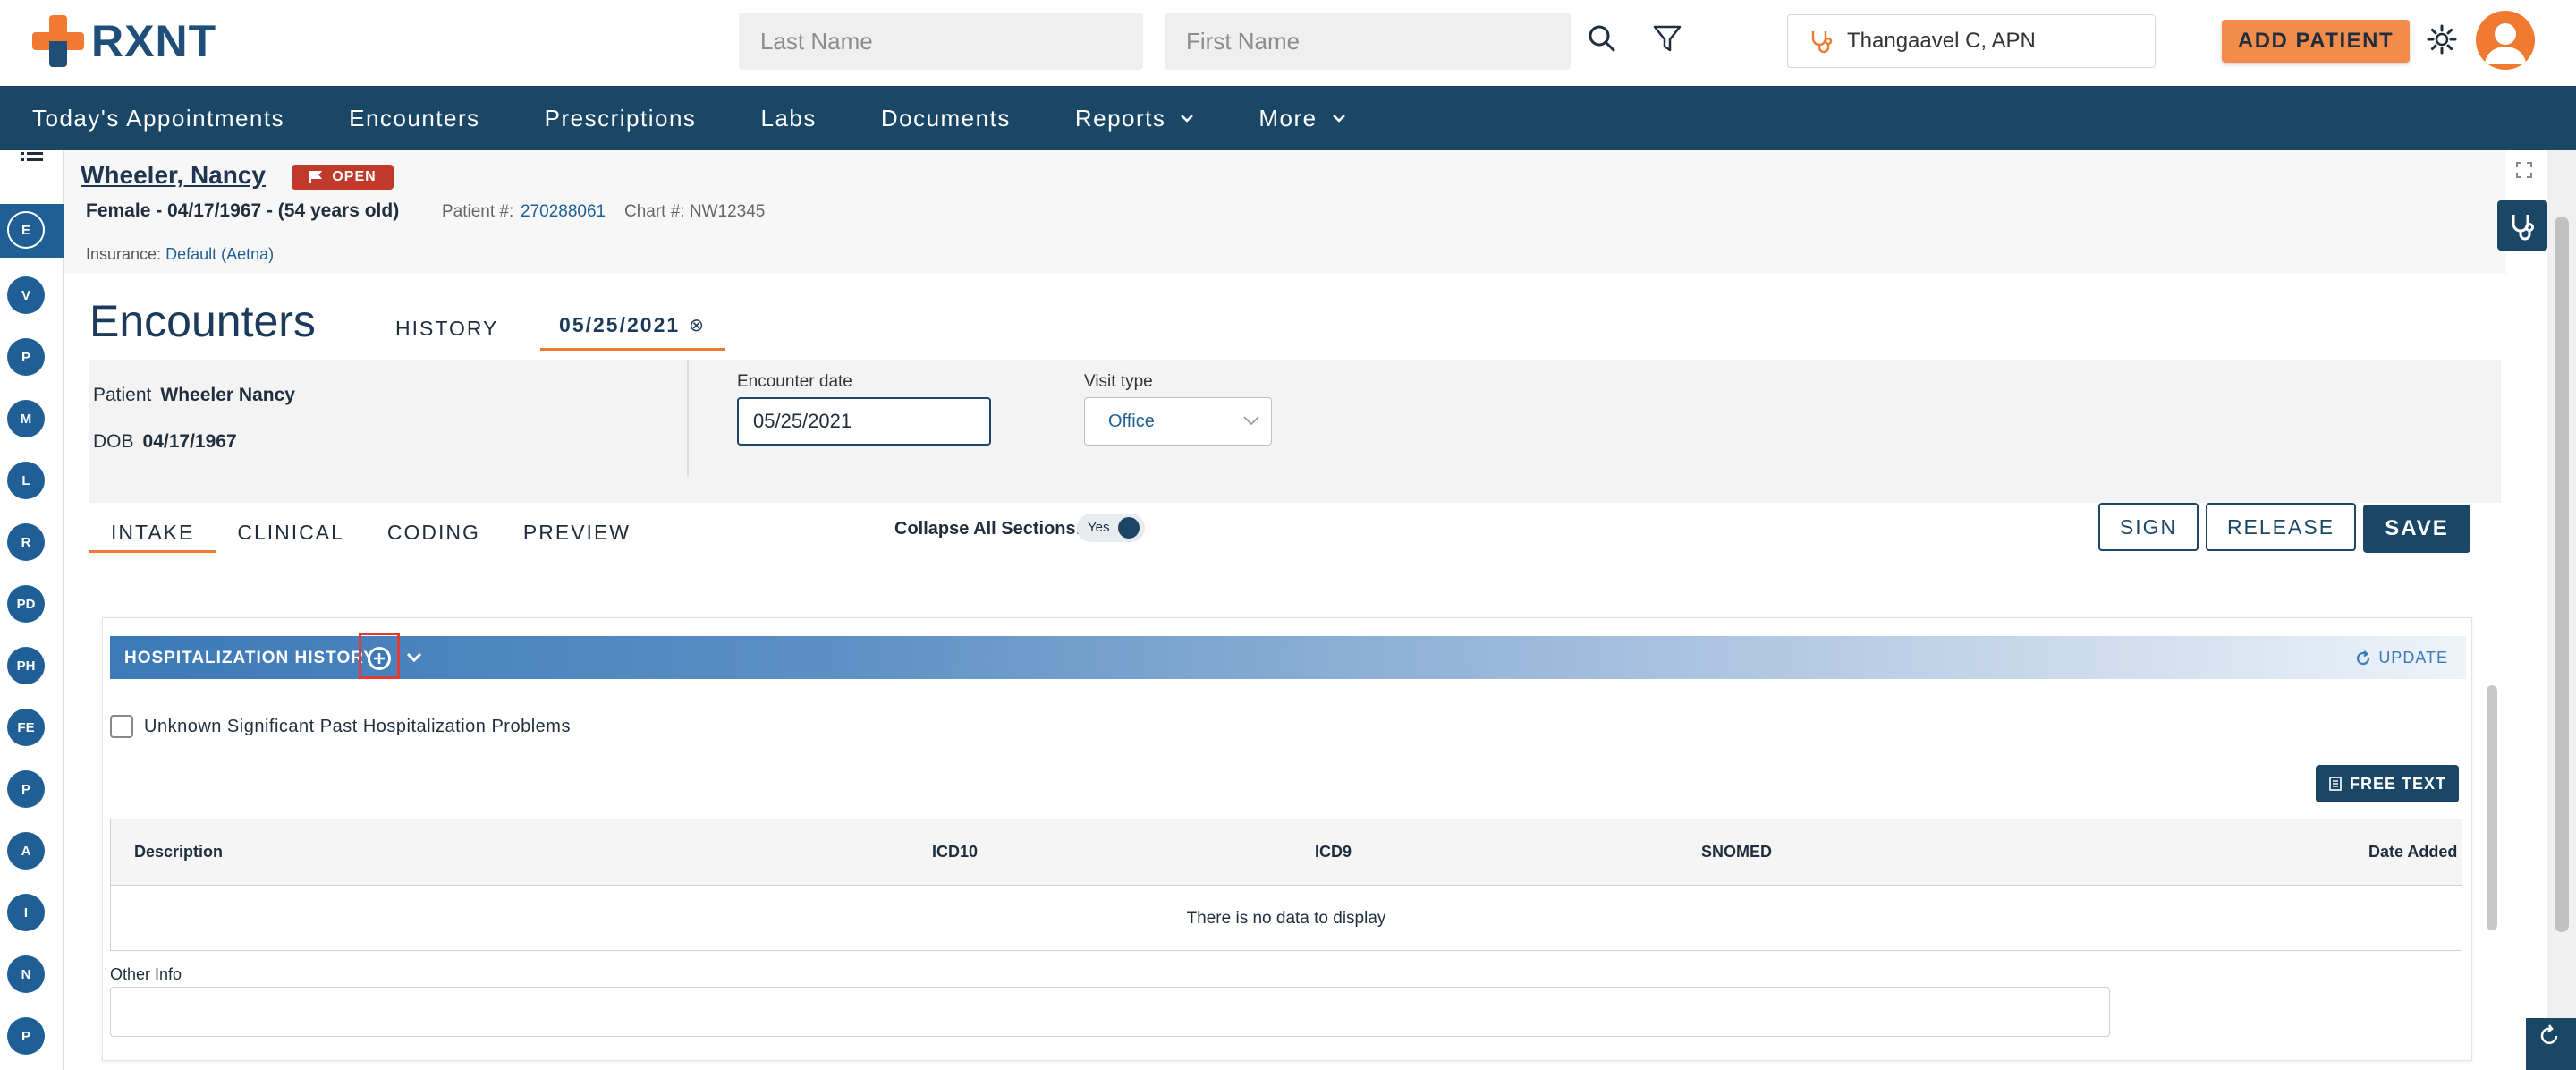 The height and width of the screenshot is (1070, 2576). What do you see at coordinates (291, 532) in the screenshot?
I see `tab-clinical: CLINICAL` at bounding box center [291, 532].